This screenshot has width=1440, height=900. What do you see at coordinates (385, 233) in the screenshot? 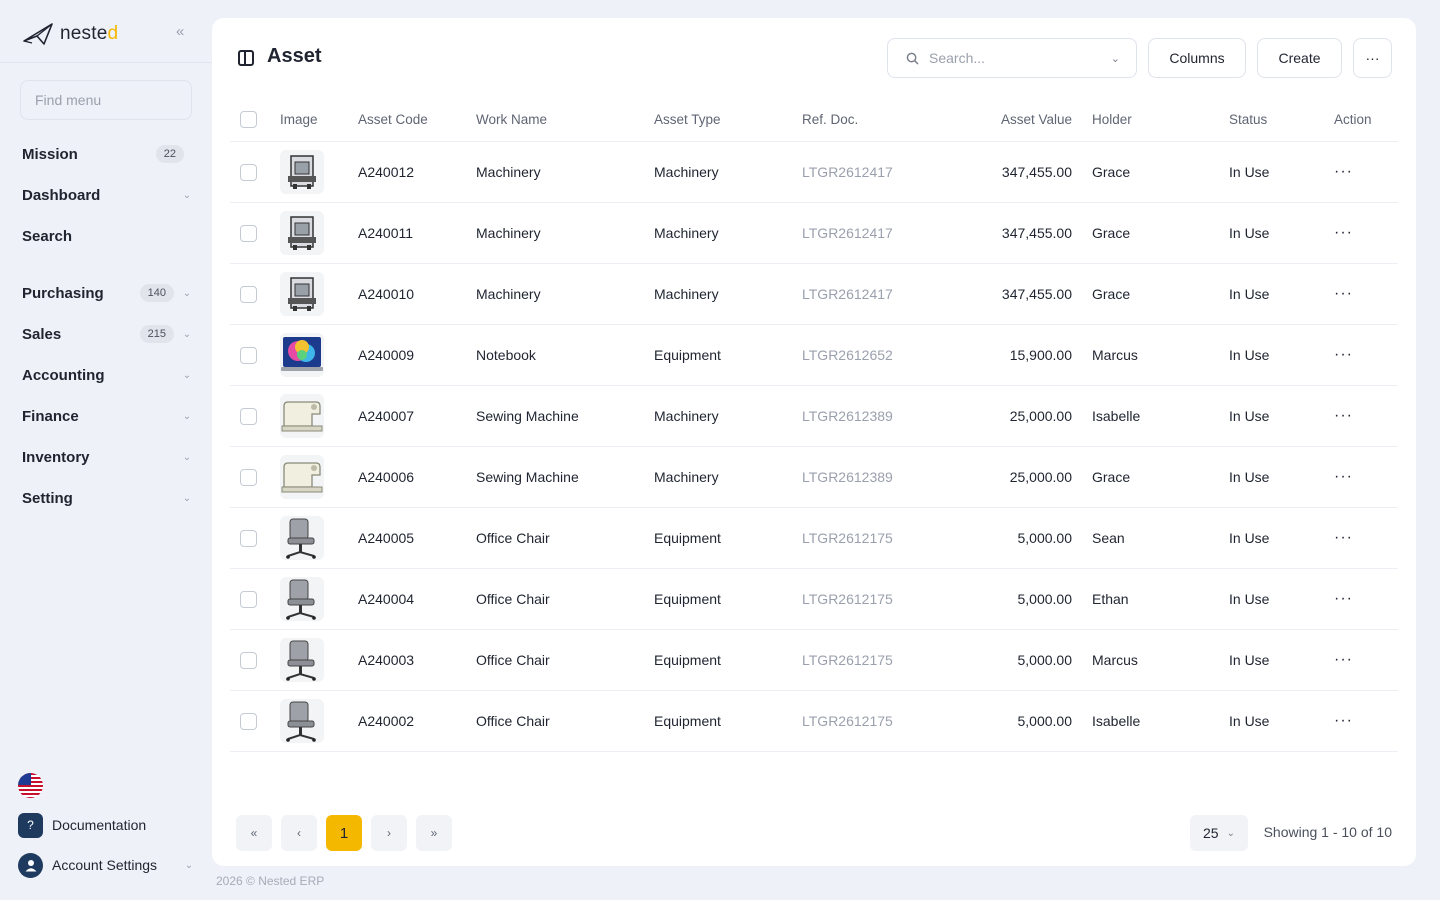
I see `asset-code: A240011` at bounding box center [385, 233].